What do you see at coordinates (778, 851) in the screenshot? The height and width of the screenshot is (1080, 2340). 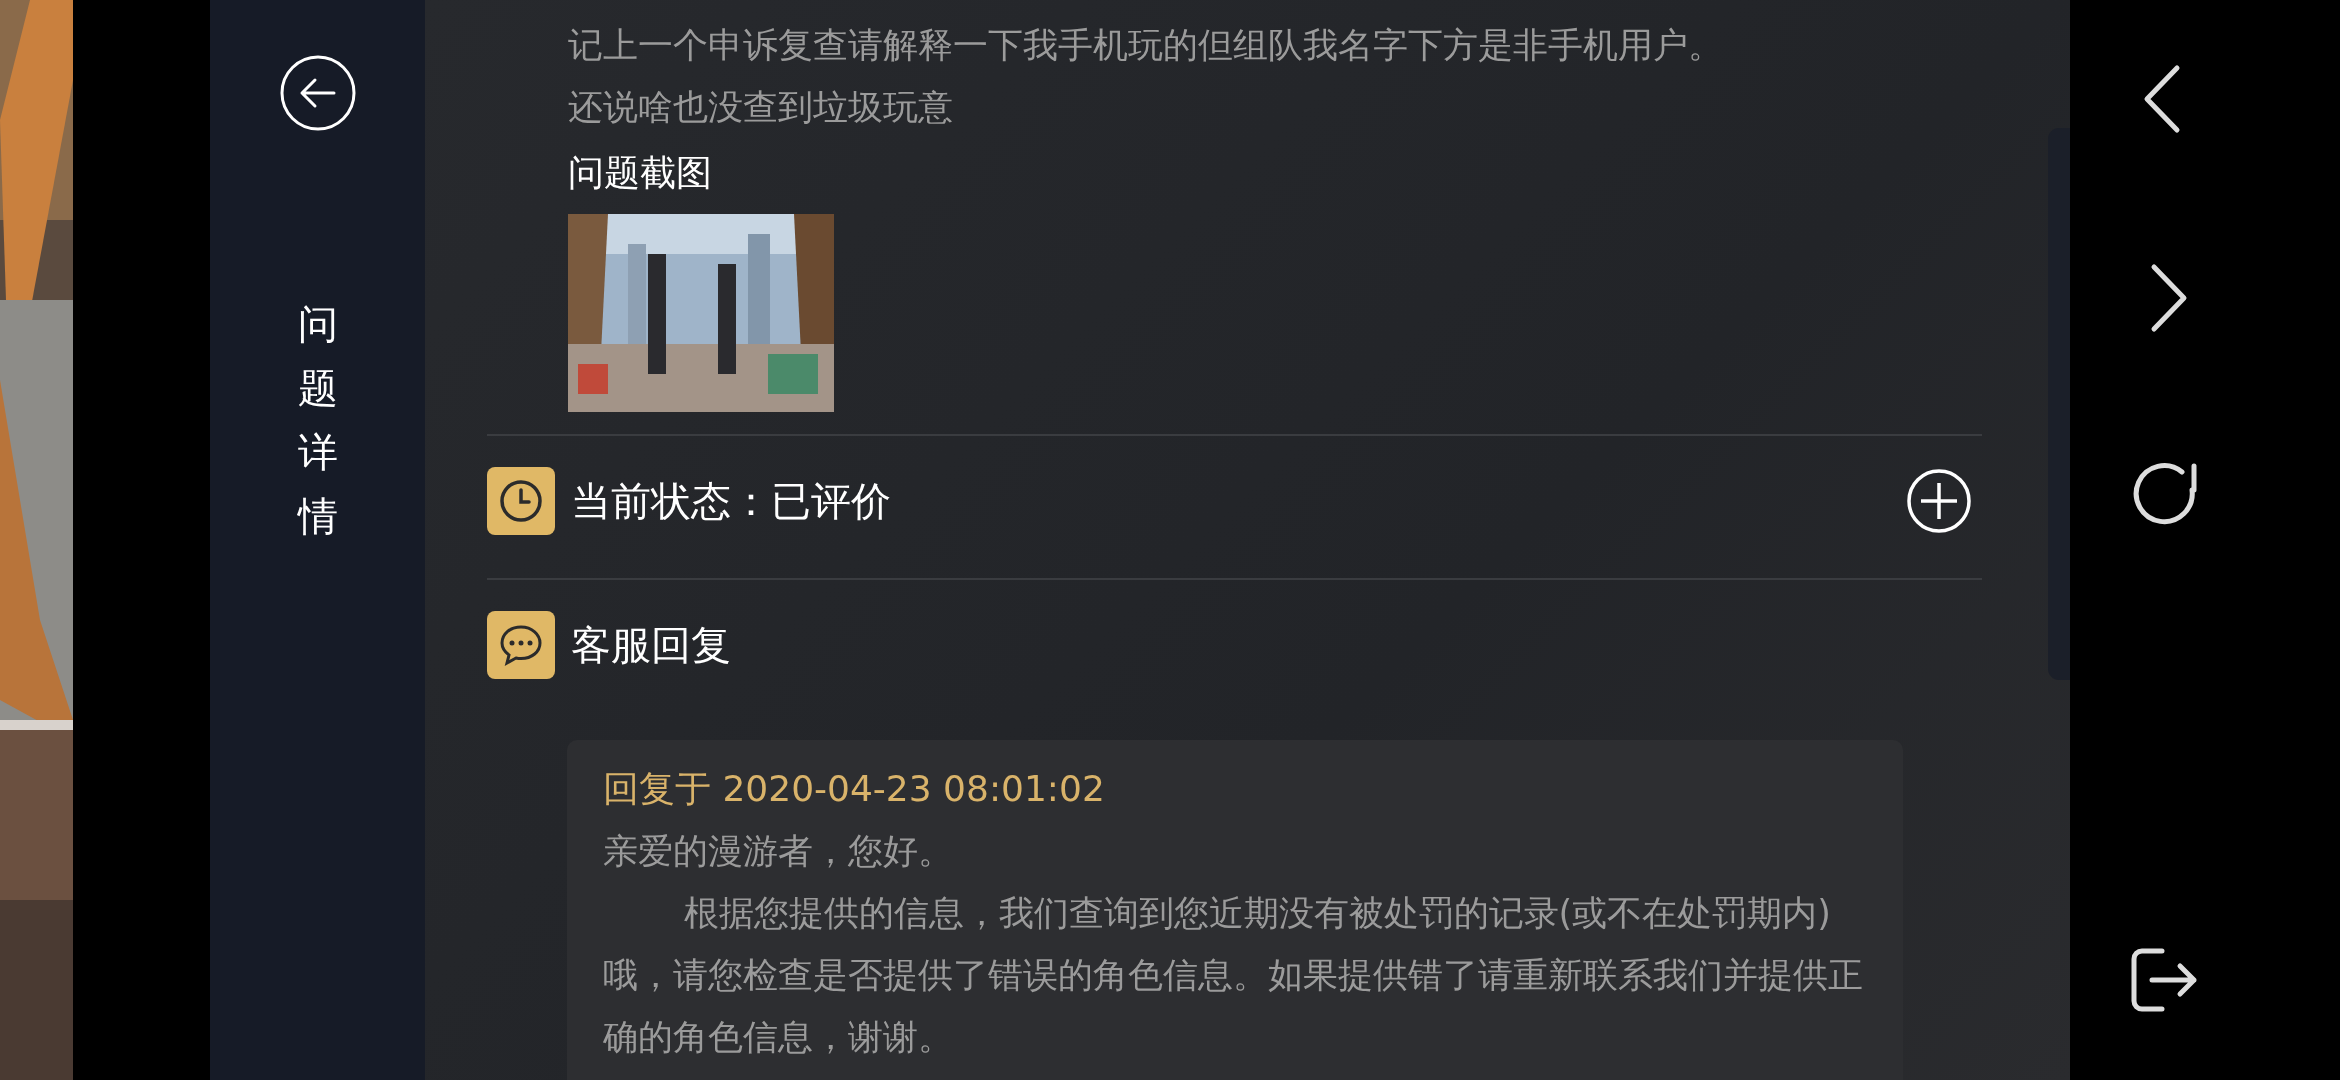 I see `reply-greeting: 亲爱的漫游者，您好。` at bounding box center [778, 851].